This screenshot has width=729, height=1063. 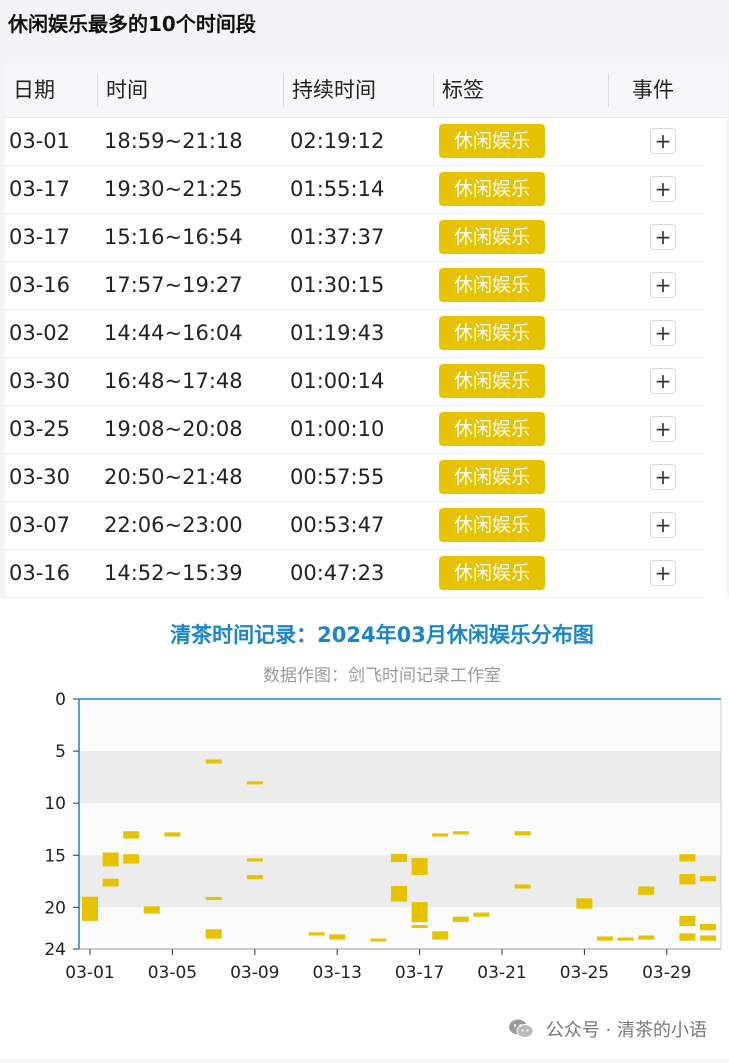 What do you see at coordinates (55, 908) in the screenshot?
I see `y-tick-label: 20` at bounding box center [55, 908].